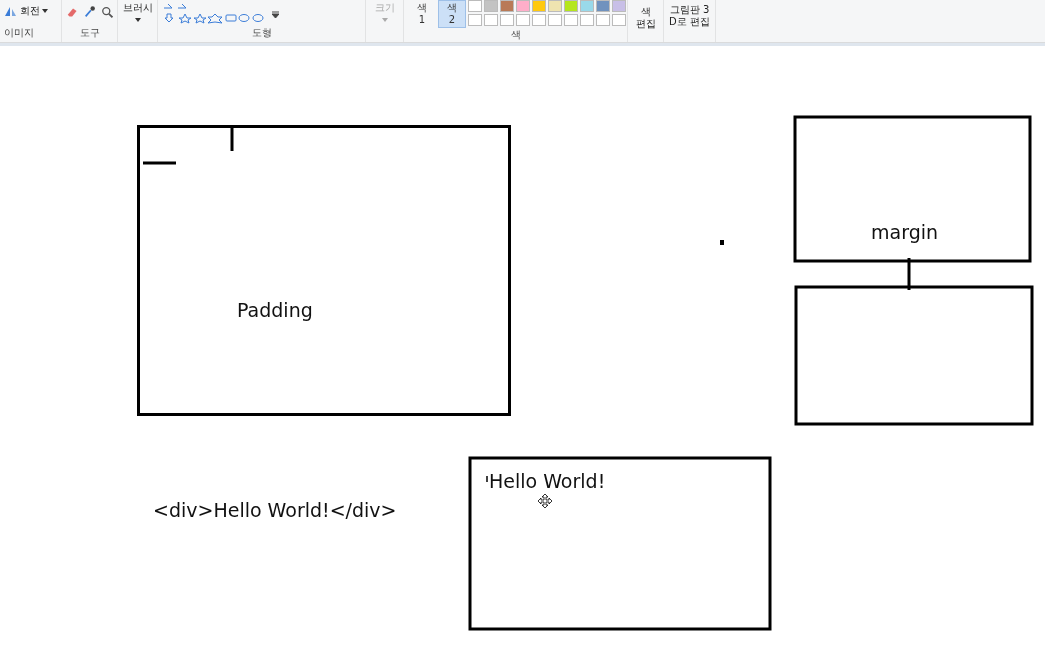 Image resolution: width=1045 pixels, height=646 pixels. I want to click on gallery-more-icon, so click(275, 14).